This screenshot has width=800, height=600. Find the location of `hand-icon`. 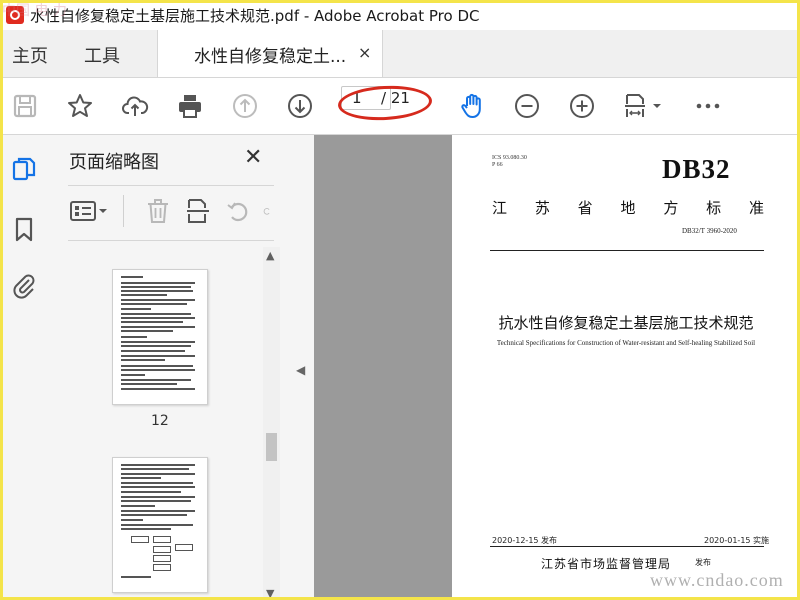

hand-icon is located at coordinates (472, 106).